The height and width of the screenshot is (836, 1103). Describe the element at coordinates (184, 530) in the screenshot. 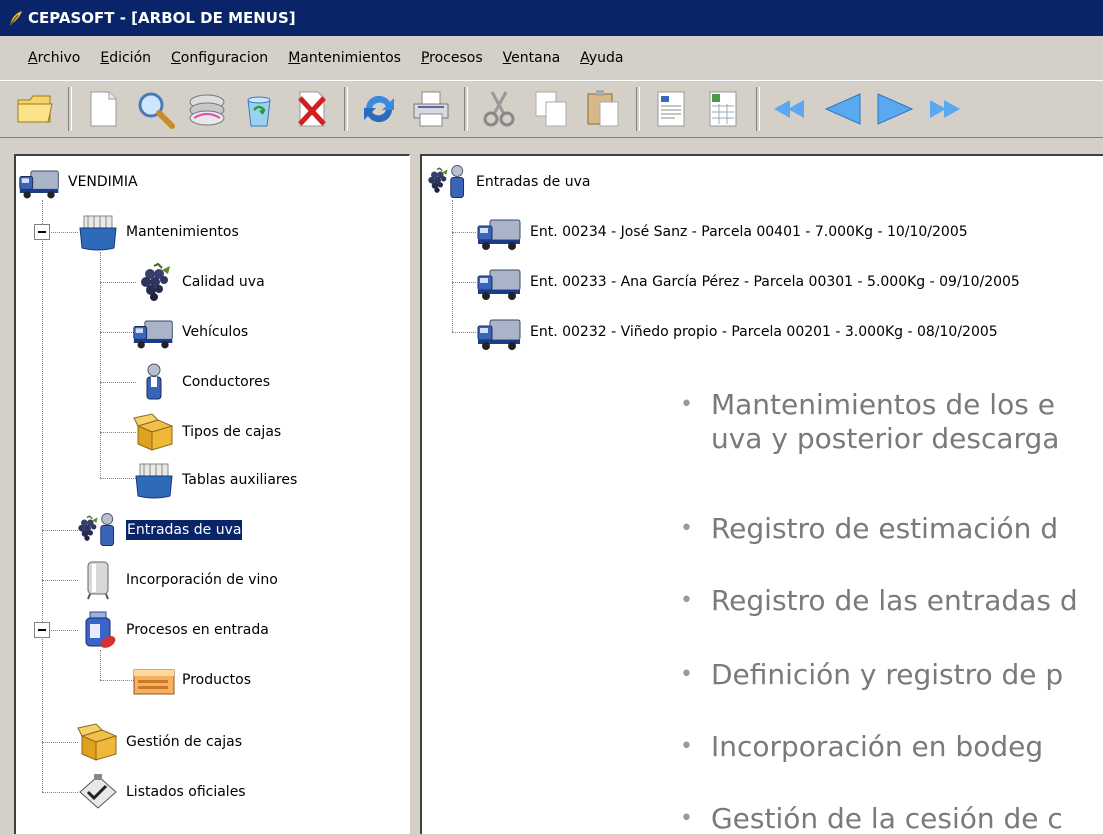

I see `tree-node-label-selected: Entradas de uva` at that location.